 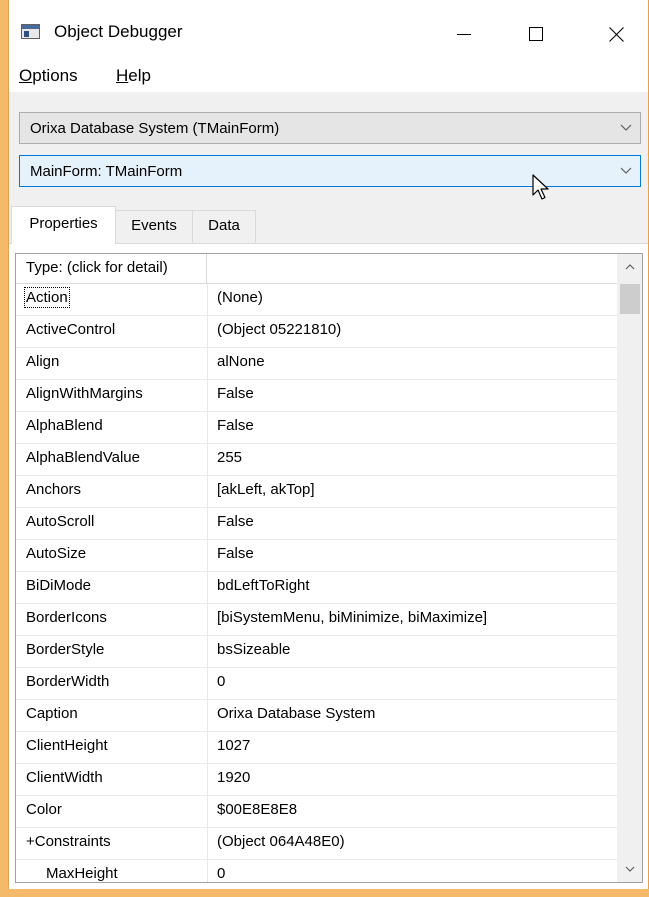 What do you see at coordinates (30, 31) in the screenshot?
I see `object-debugger-app-icon` at bounding box center [30, 31].